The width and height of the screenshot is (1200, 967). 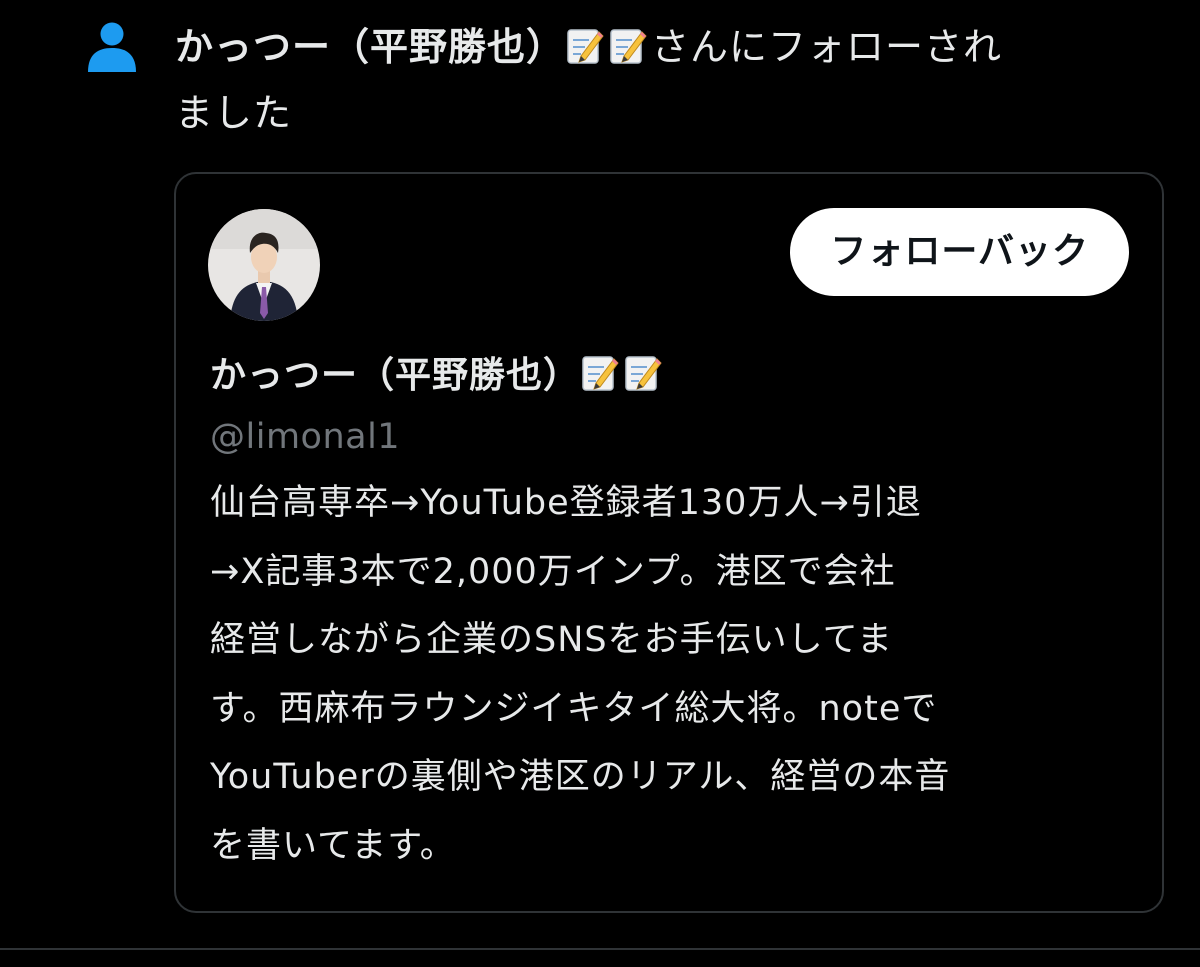 I want to click on notification-text: かっつー（平野勝也） さんにフォローされました, so click(x=670, y=80).